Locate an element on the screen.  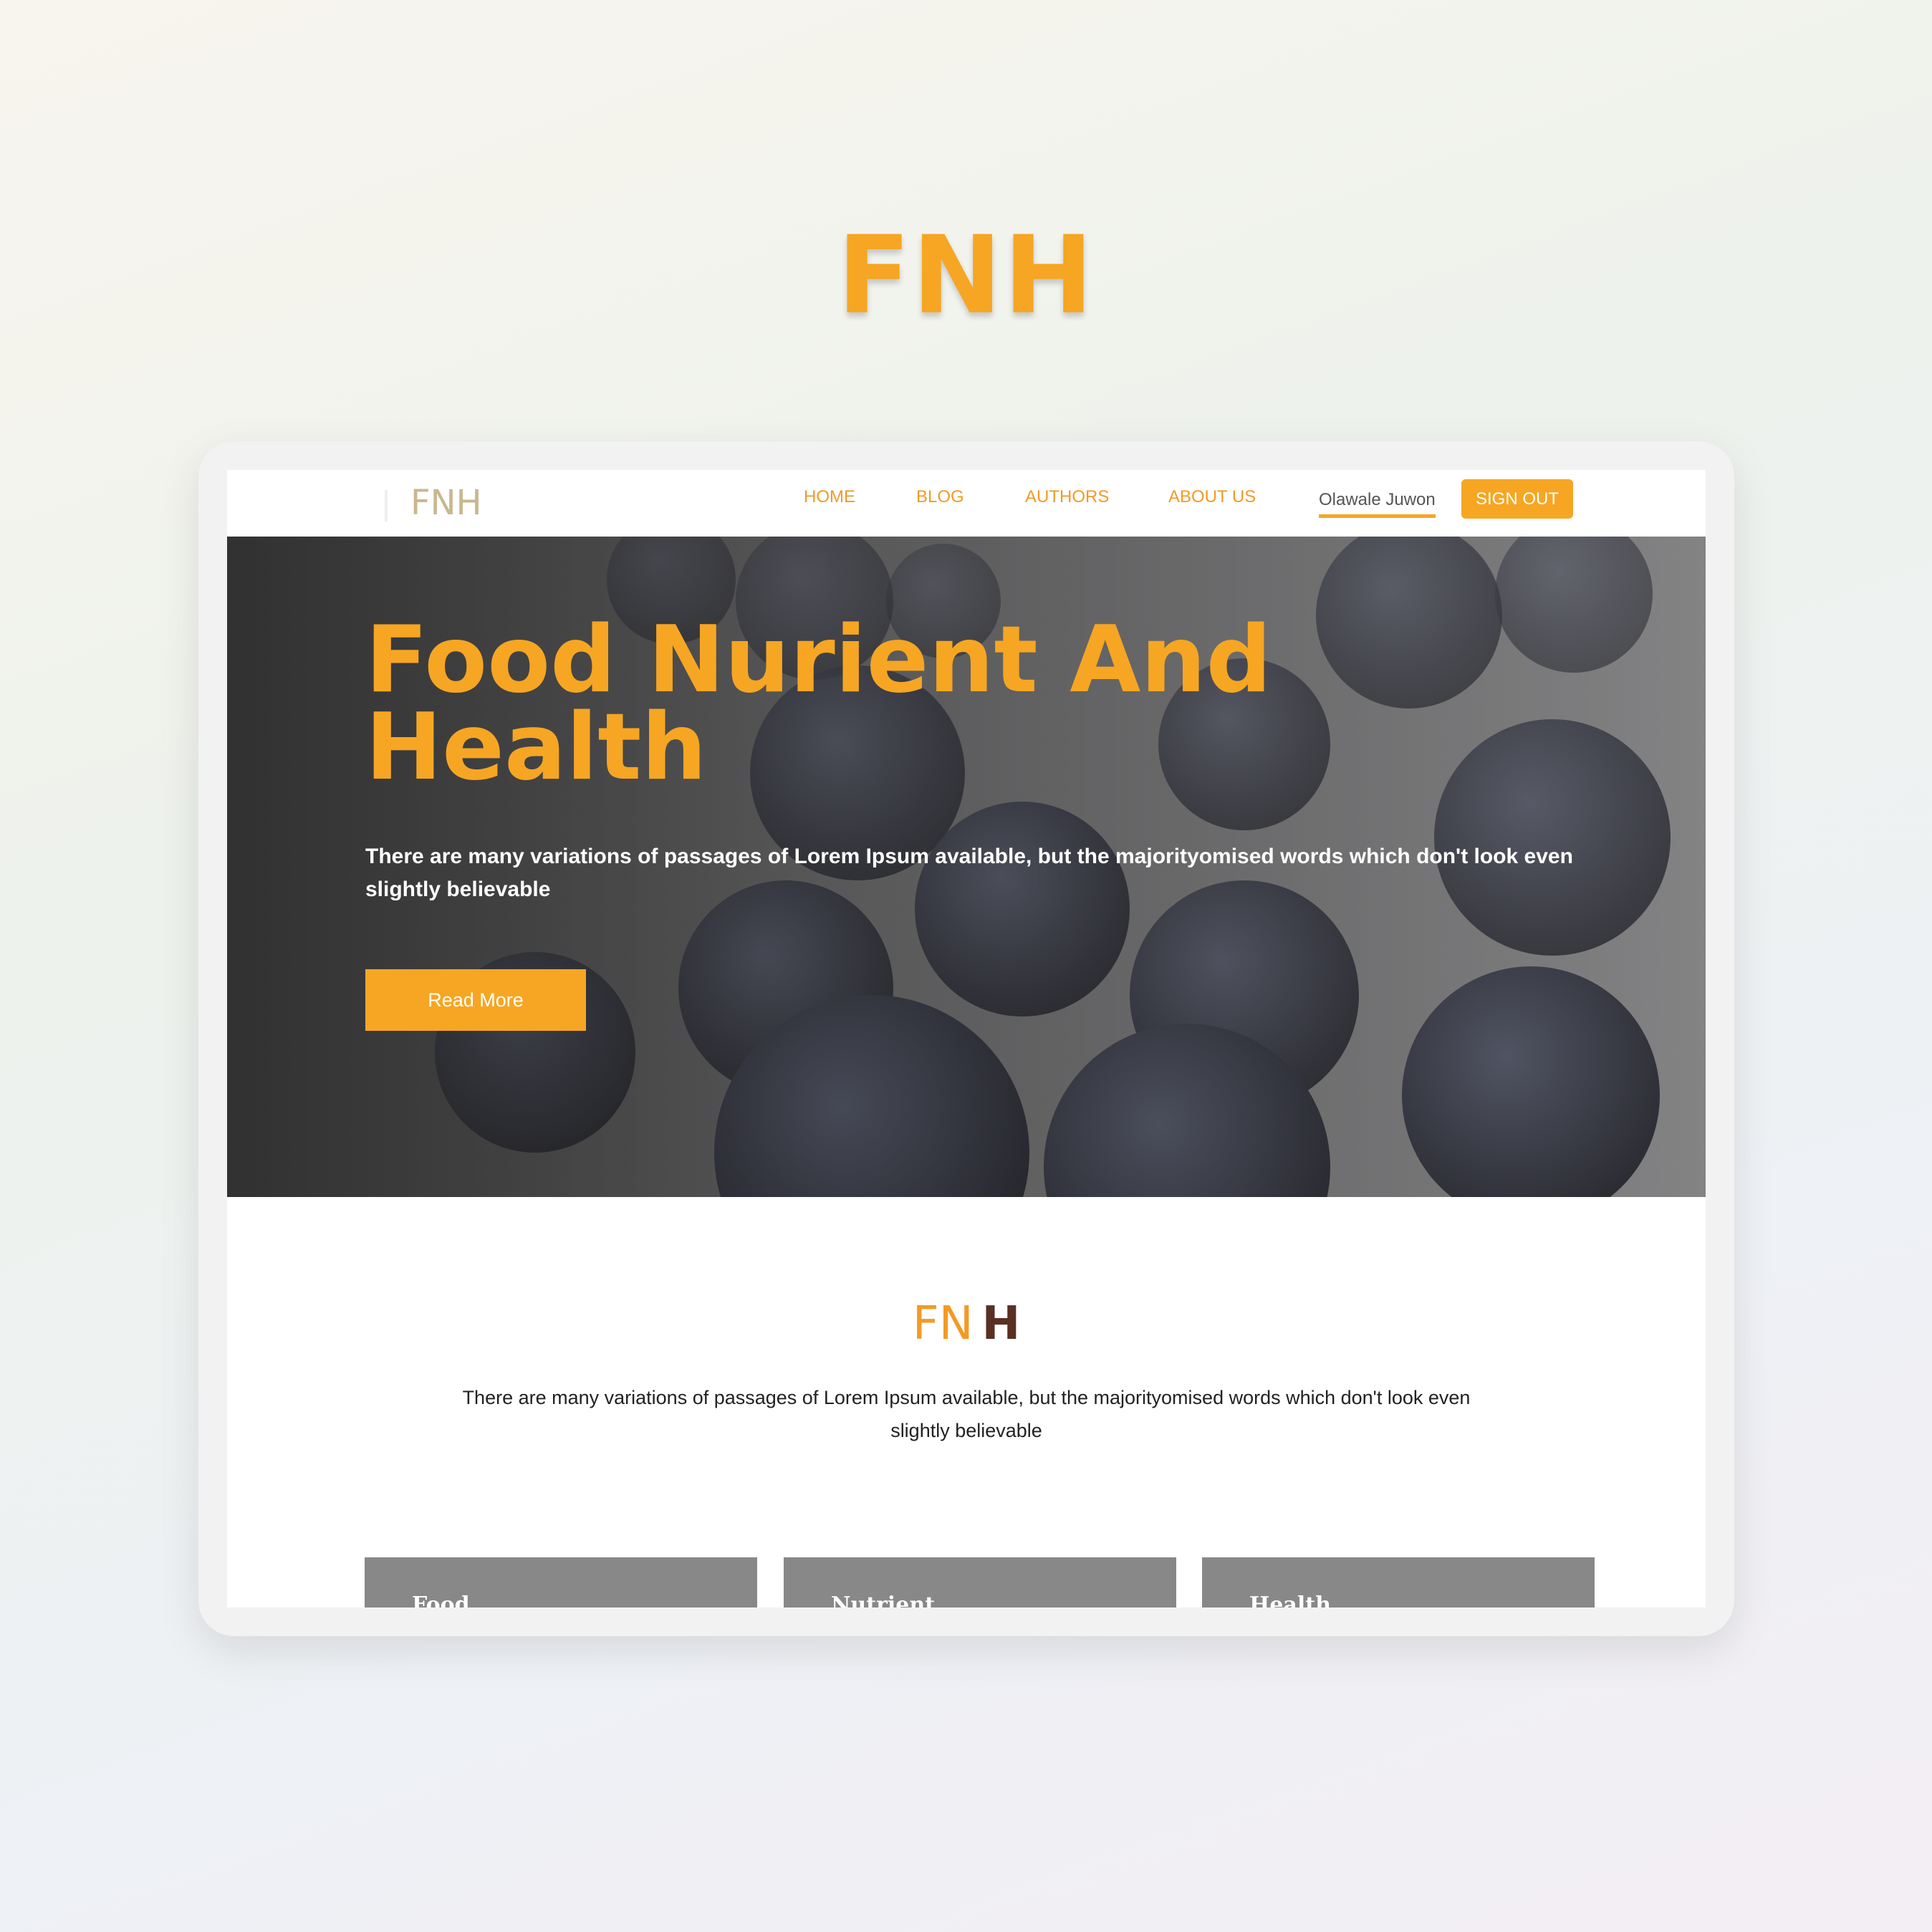
nav-authors: AUTHORS is located at coordinates (1067, 498).